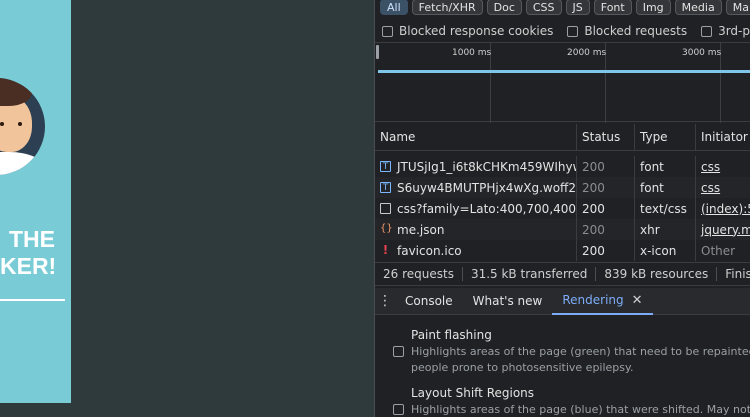 The height and width of the screenshot is (417, 750). What do you see at coordinates (398, 351) in the screenshot?
I see `paint-flashing-checkbox` at bounding box center [398, 351].